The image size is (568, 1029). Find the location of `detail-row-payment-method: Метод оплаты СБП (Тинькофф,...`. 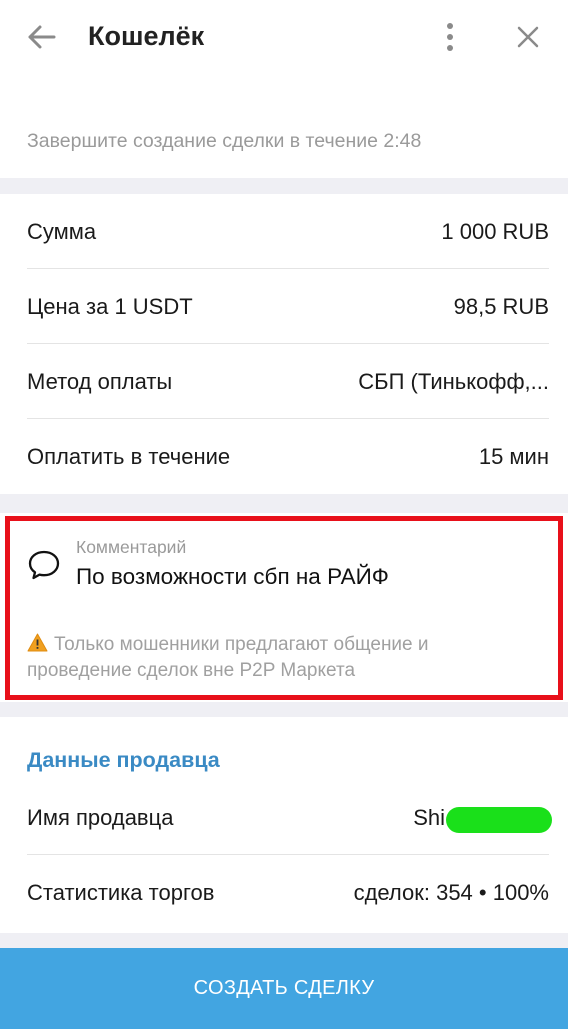

detail-row-payment-method: Метод оплаты СБП (Тинькофф,... is located at coordinates (288, 381).